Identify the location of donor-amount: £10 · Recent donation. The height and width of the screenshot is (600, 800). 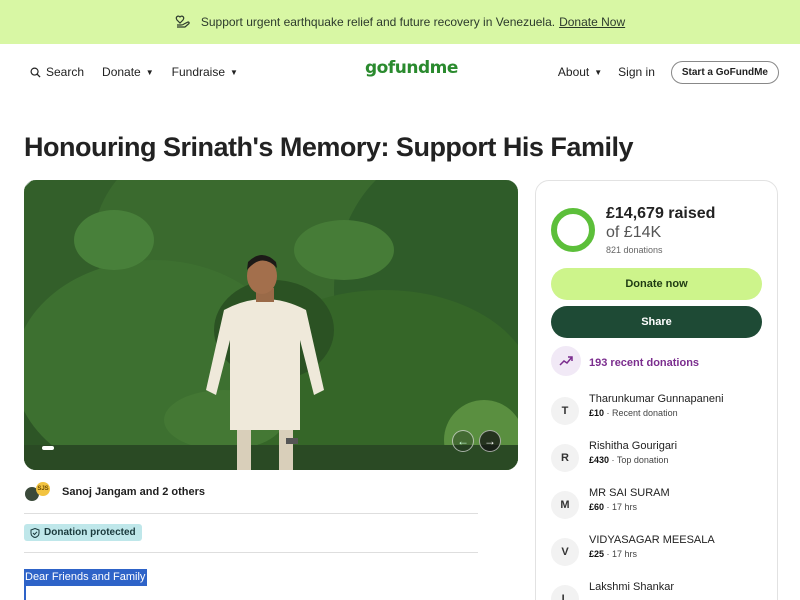
(633, 413).